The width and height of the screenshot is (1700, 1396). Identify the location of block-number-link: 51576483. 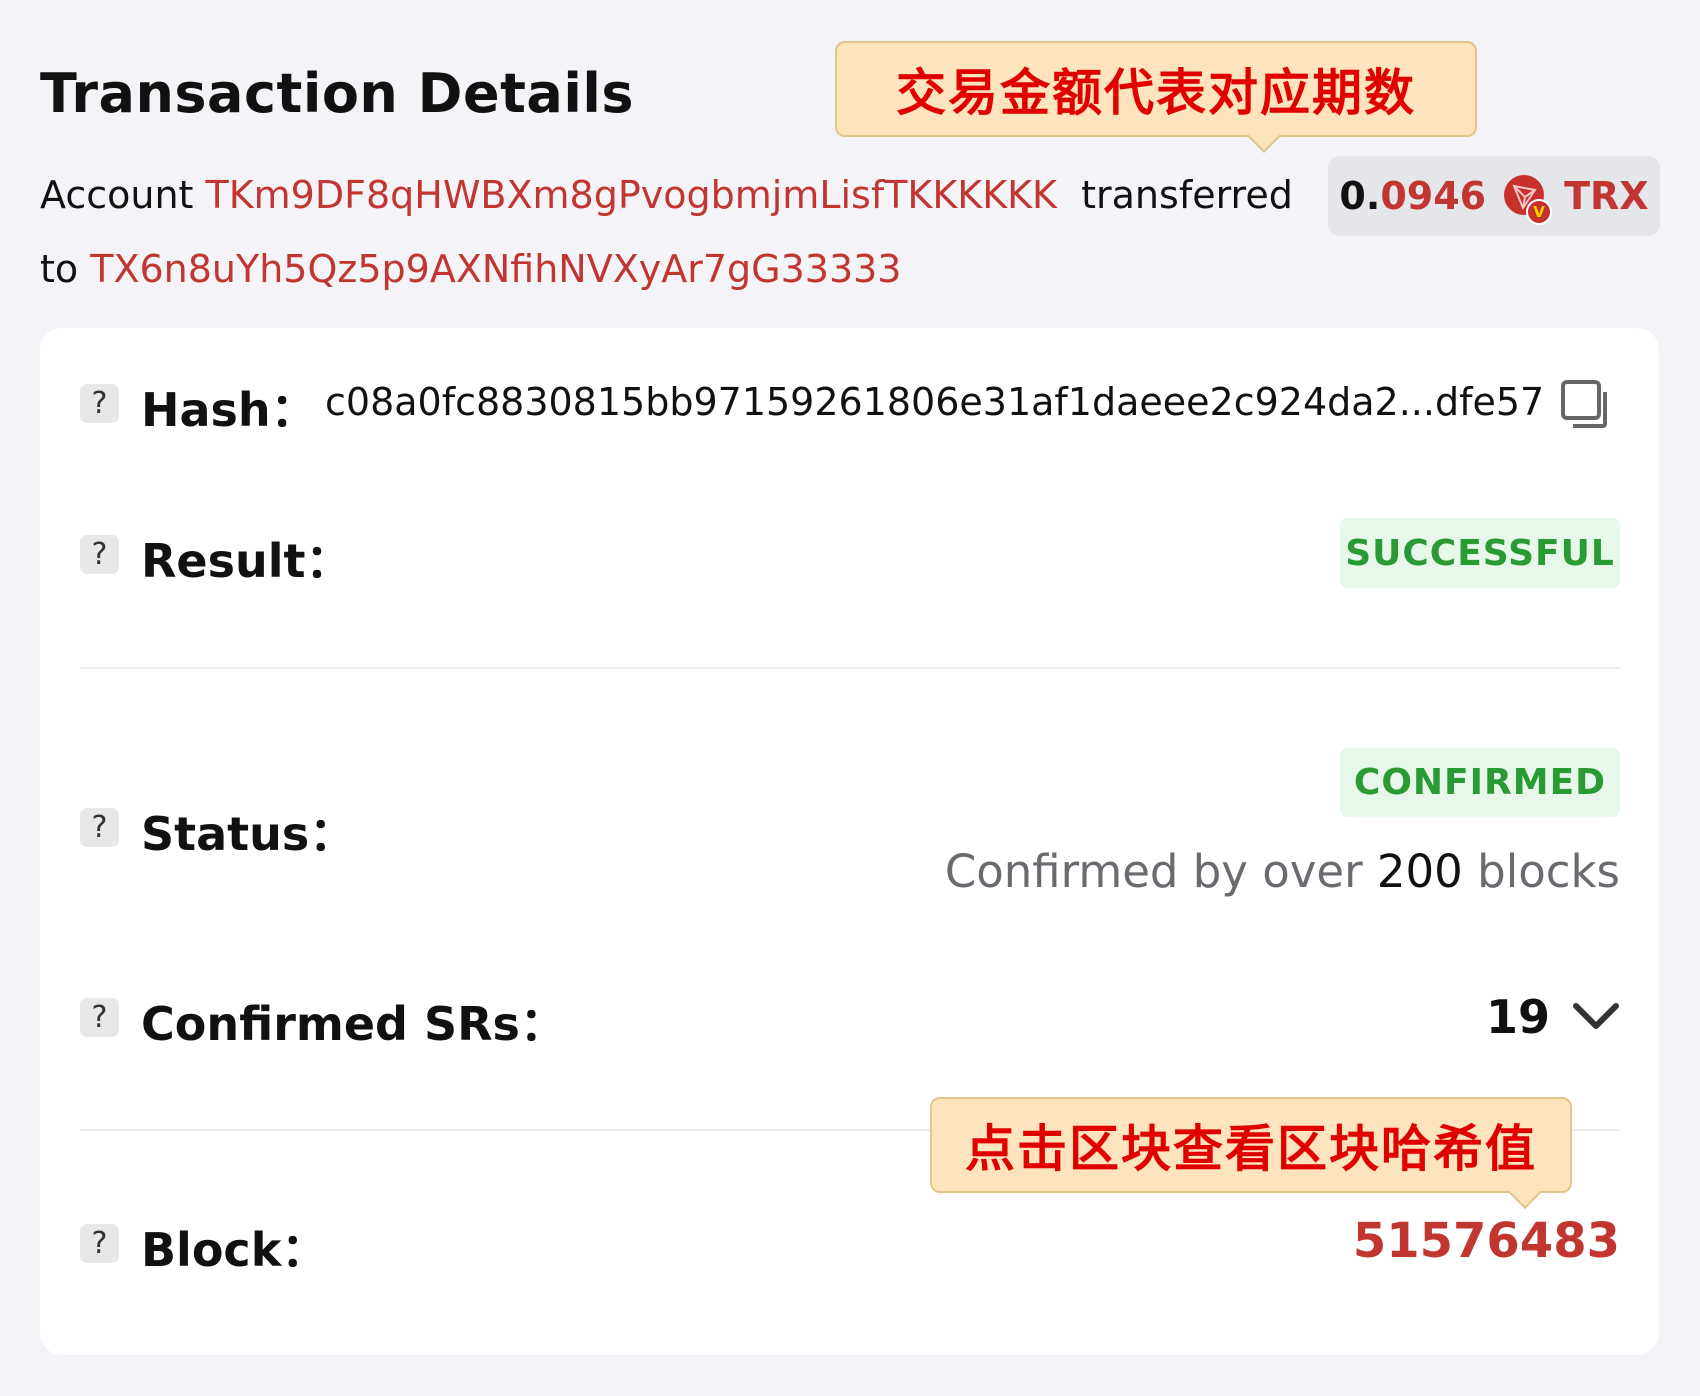
(1486, 1241).